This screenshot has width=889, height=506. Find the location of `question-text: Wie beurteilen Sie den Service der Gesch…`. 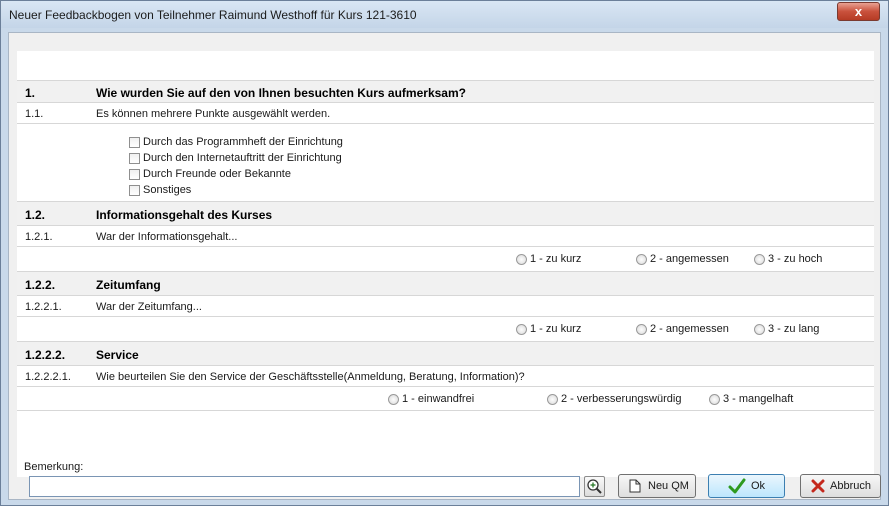

question-text: Wie beurteilen Sie den Service der Gesch… is located at coordinates (310, 377).